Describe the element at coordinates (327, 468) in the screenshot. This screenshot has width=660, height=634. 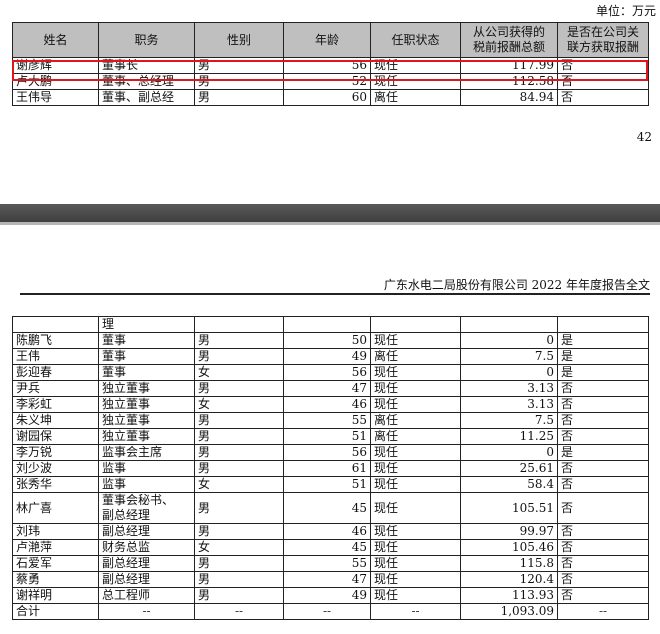
I see `cell-age: 61` at that location.